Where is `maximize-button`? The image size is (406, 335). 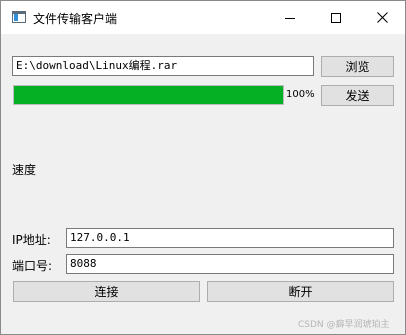 maximize-button is located at coordinates (336, 17).